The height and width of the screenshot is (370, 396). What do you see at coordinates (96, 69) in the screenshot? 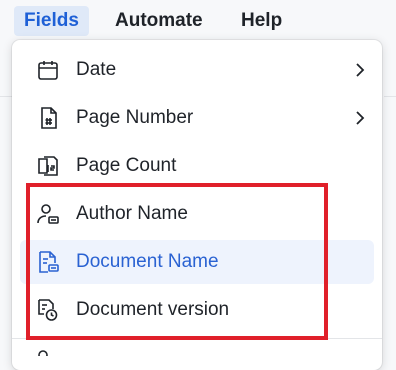
I see `menu-item-label: Date` at bounding box center [96, 69].